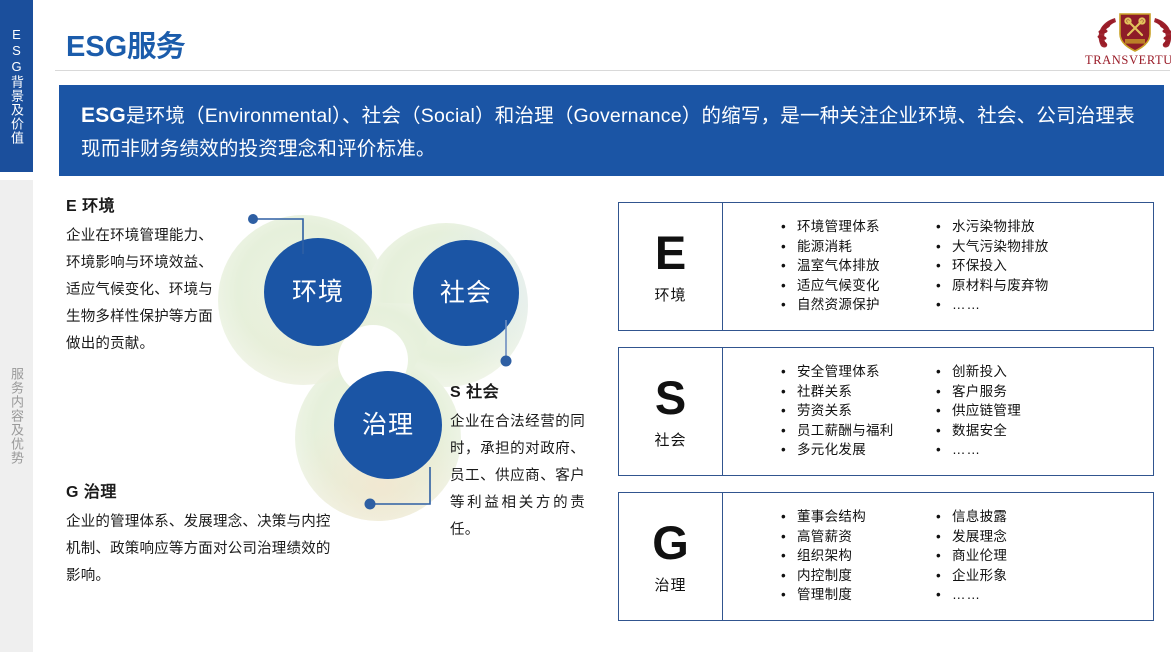 The image size is (1171, 652). Describe the element at coordinates (980, 430) in the screenshot. I see `pillar-topic-label: 数据安全` at that location.